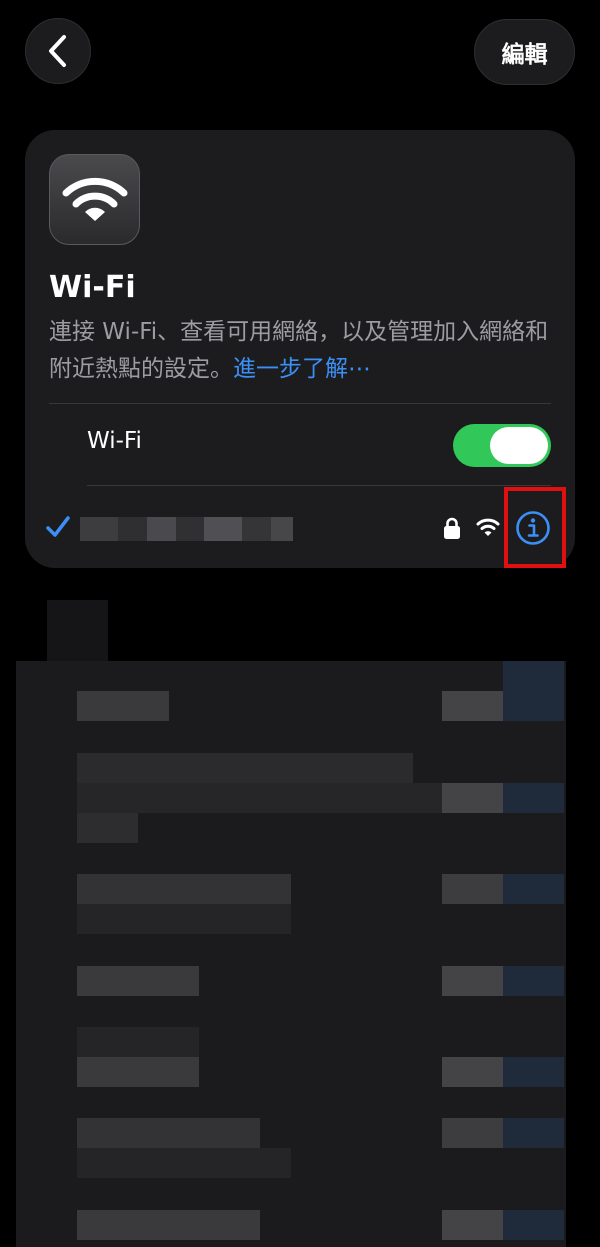 This screenshot has width=600, height=1247. I want to click on page-title: Wi-Fi, so click(92, 287).